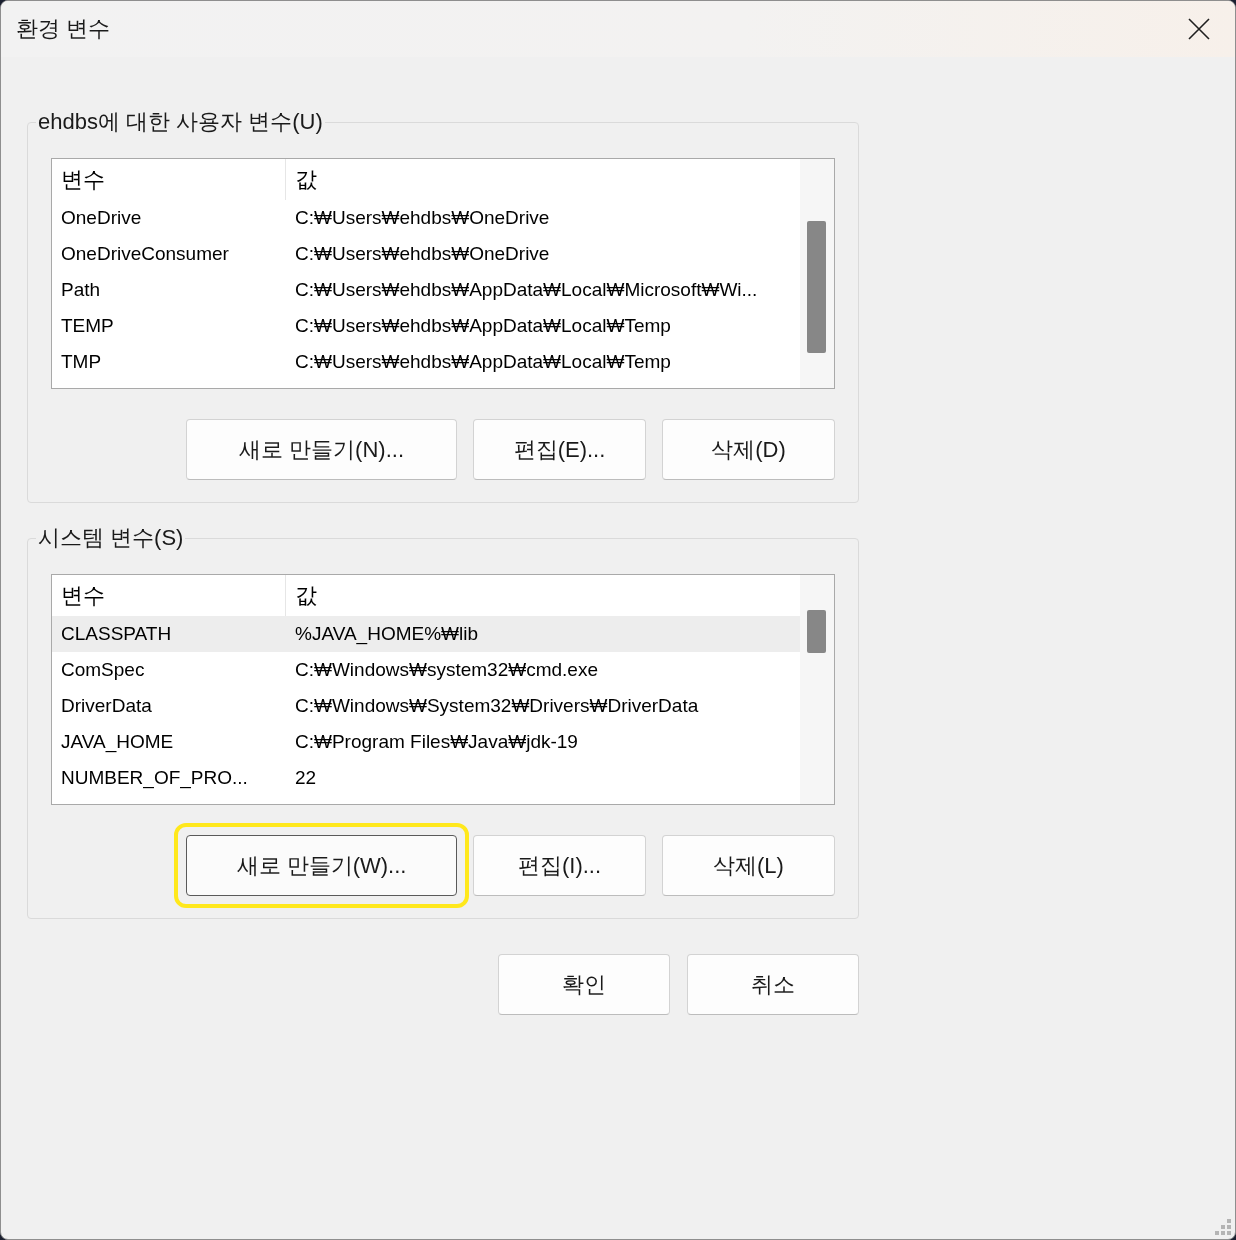 Image resolution: width=1236 pixels, height=1240 pixels. I want to click on variable-row: NUMBER_OF_PRO... 22, so click(426, 778).